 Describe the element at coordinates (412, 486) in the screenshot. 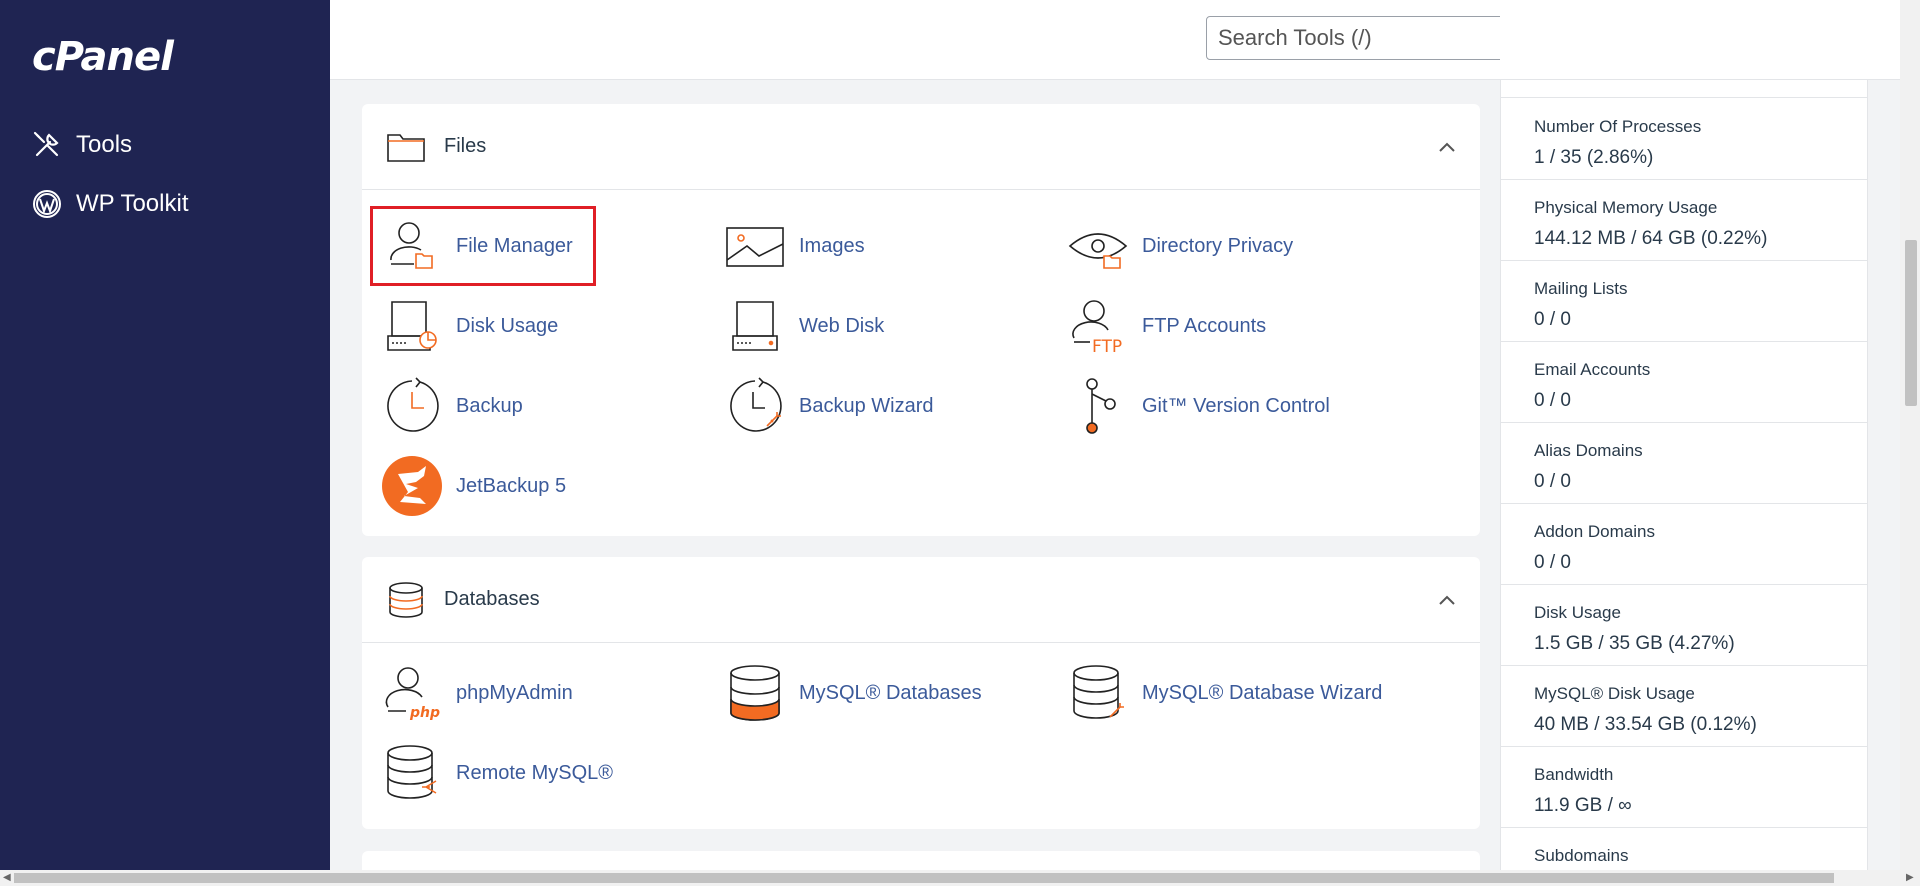

I see `jetbackup-icon` at that location.